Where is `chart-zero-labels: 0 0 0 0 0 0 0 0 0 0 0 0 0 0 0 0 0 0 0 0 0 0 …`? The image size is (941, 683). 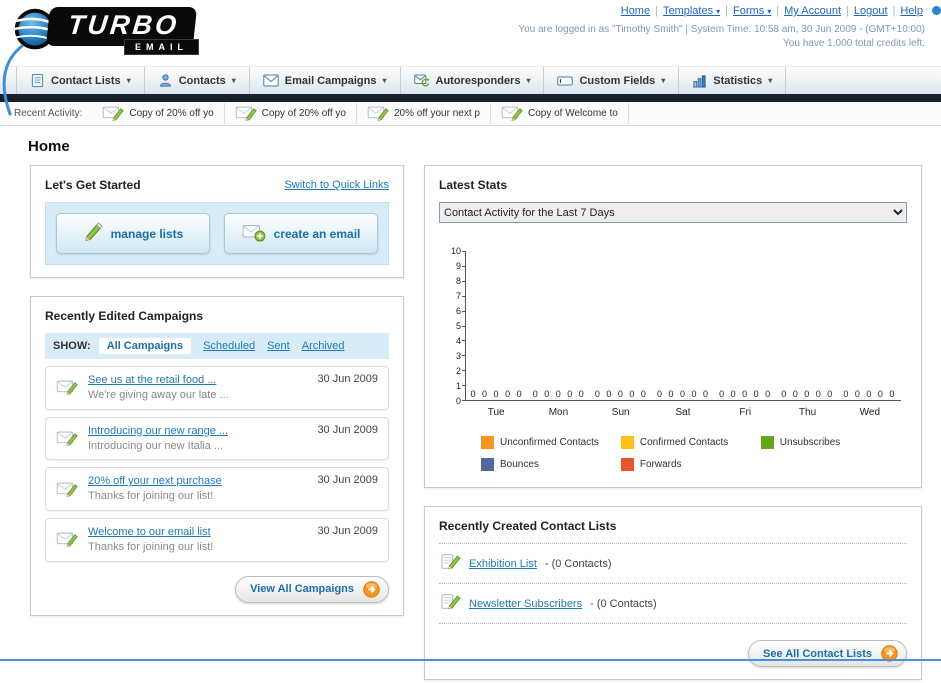
chart-zero-labels: 0 0 0 0 0 0 0 0 0 0 0 0 0 0 0 0 0 0 0 0 0 0 … is located at coordinates (683, 394).